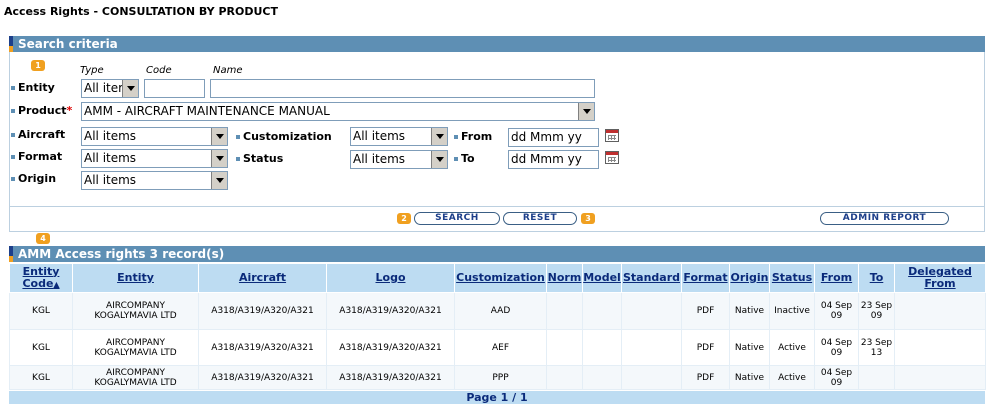  I want to click on results-header: AMM Access rights 3 record(s), so click(497, 254).